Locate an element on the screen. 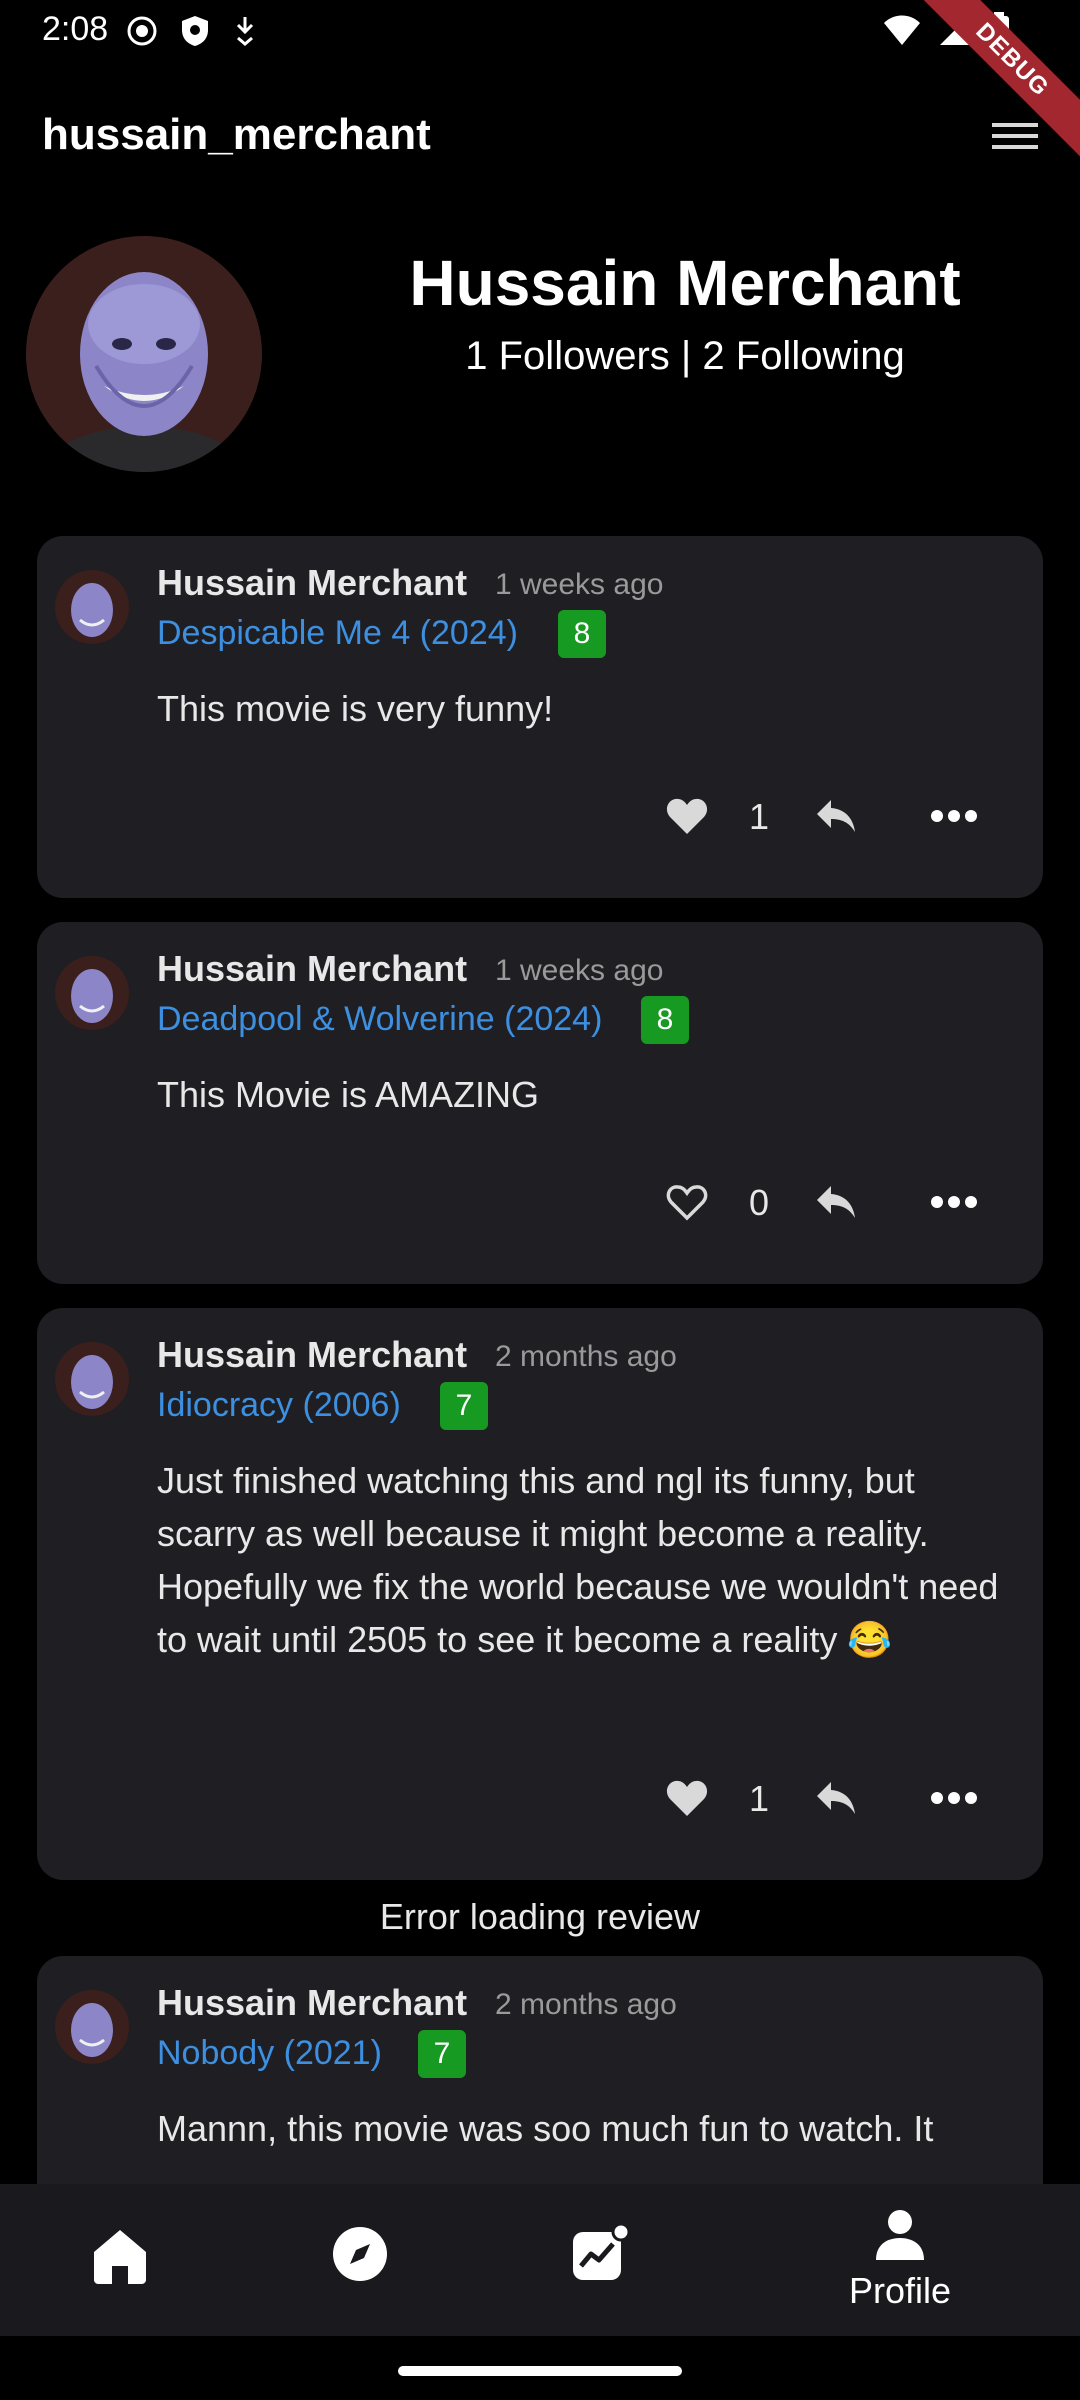 This screenshot has width=1080, height=2400. nav-profile: Profile is located at coordinates (900, 2260).